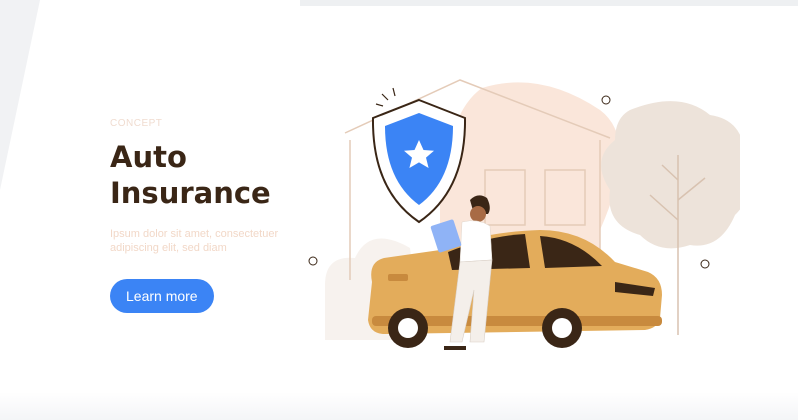 Image resolution: width=798 pixels, height=420 pixels. What do you see at coordinates (162, 296) in the screenshot?
I see `learn-more-button: Learn more` at bounding box center [162, 296].